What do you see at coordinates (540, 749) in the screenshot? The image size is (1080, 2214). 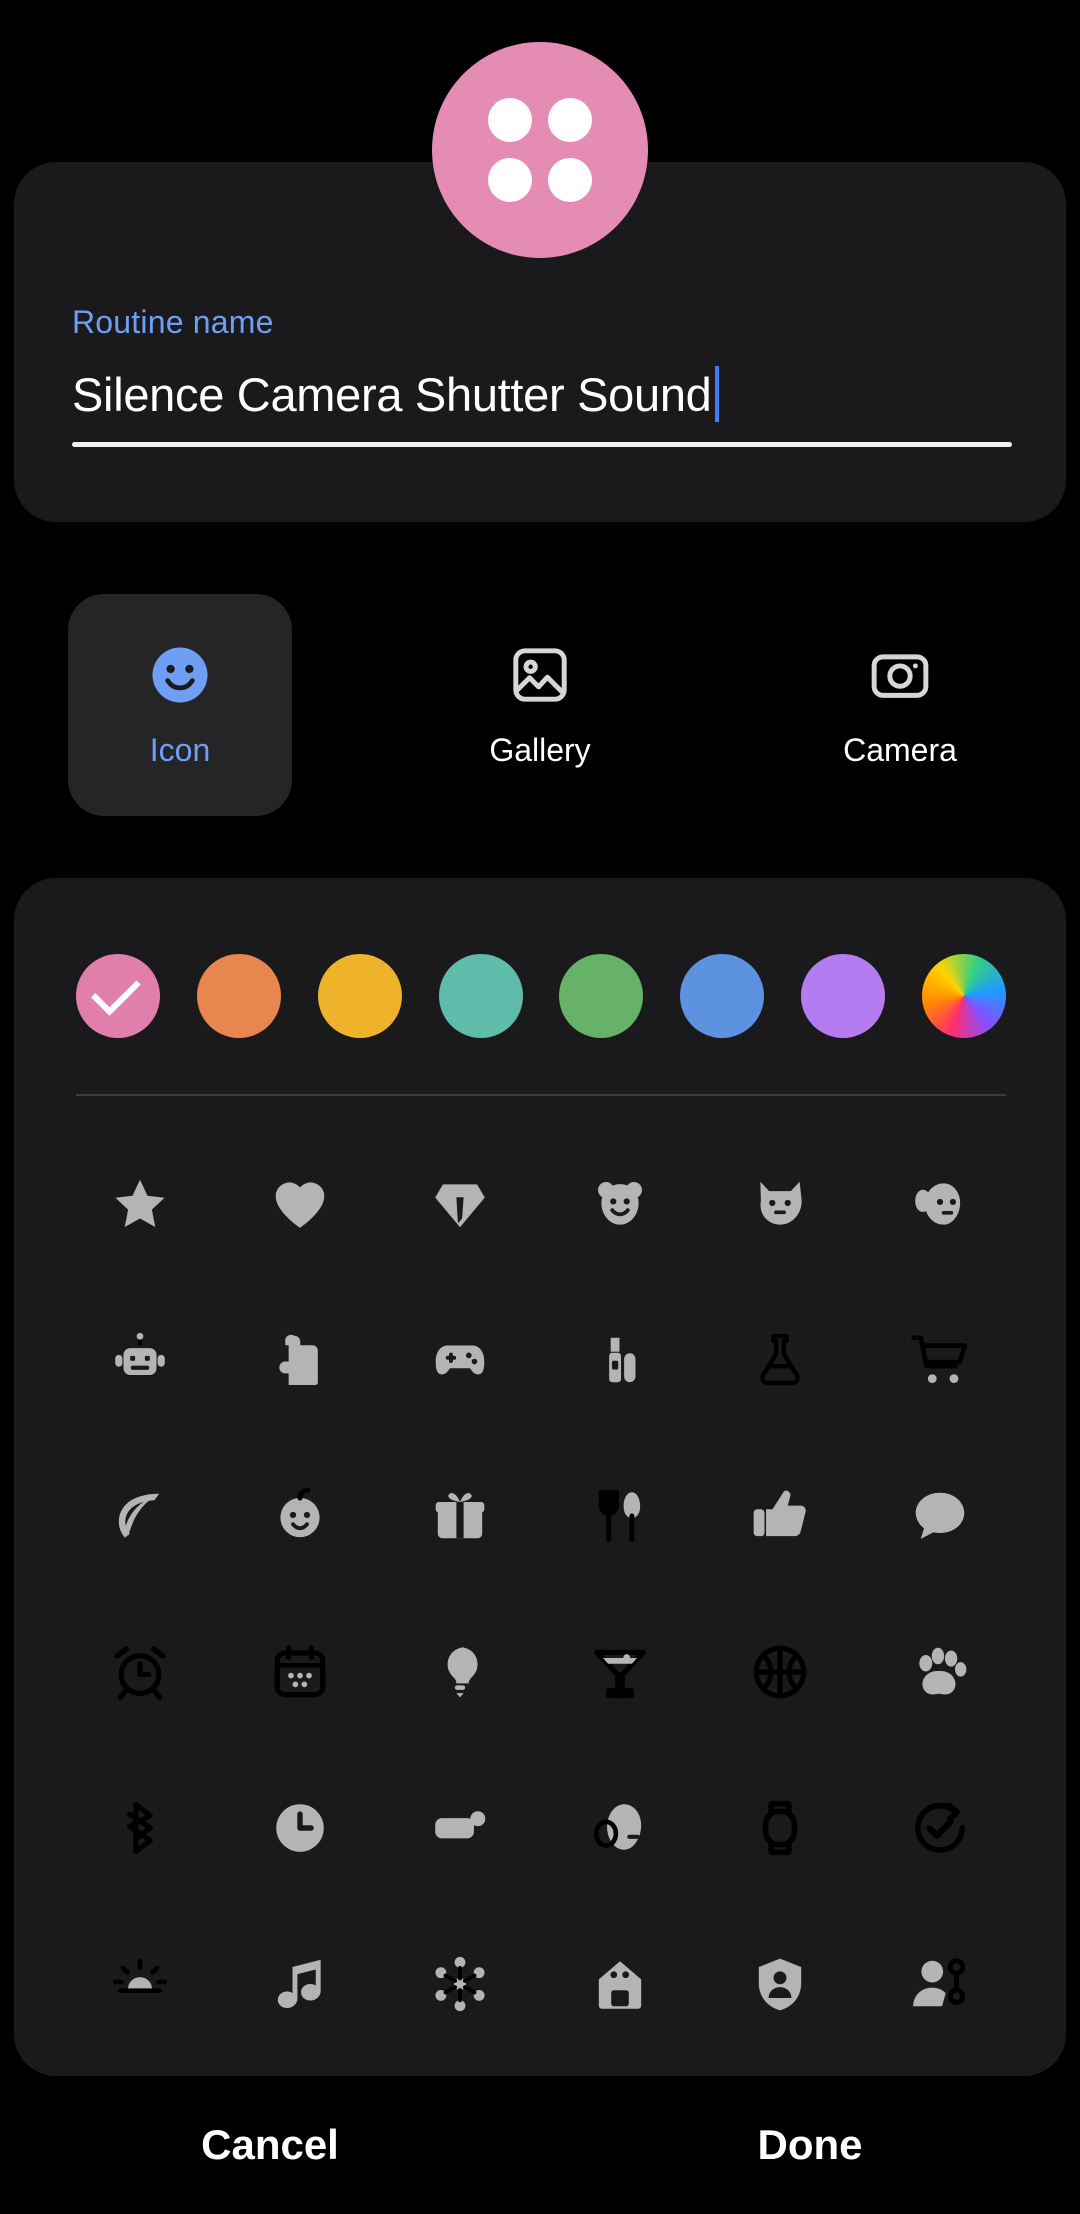 I see `tab-label: Gallery` at bounding box center [540, 749].